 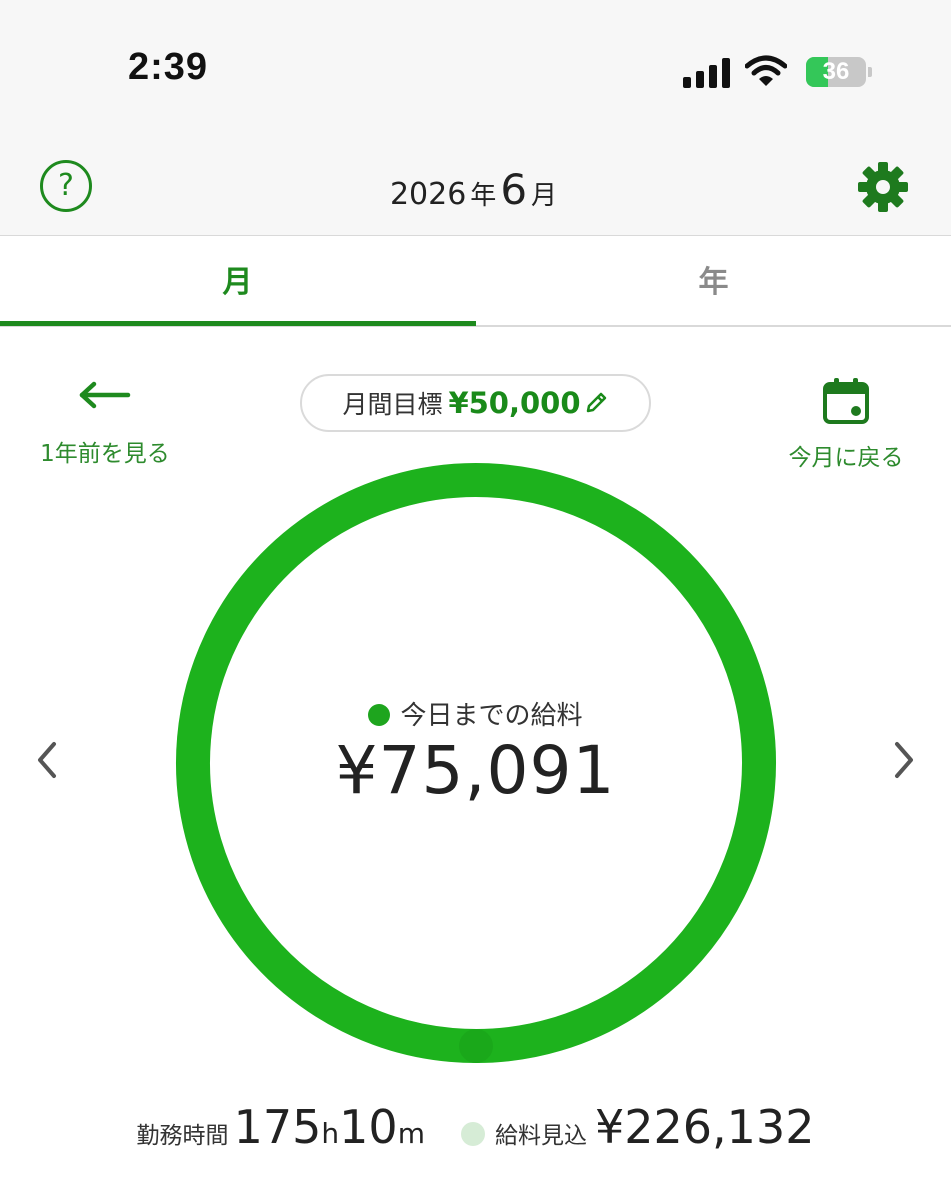 I want to click on question-circle-icon: ?, so click(x=66, y=185).